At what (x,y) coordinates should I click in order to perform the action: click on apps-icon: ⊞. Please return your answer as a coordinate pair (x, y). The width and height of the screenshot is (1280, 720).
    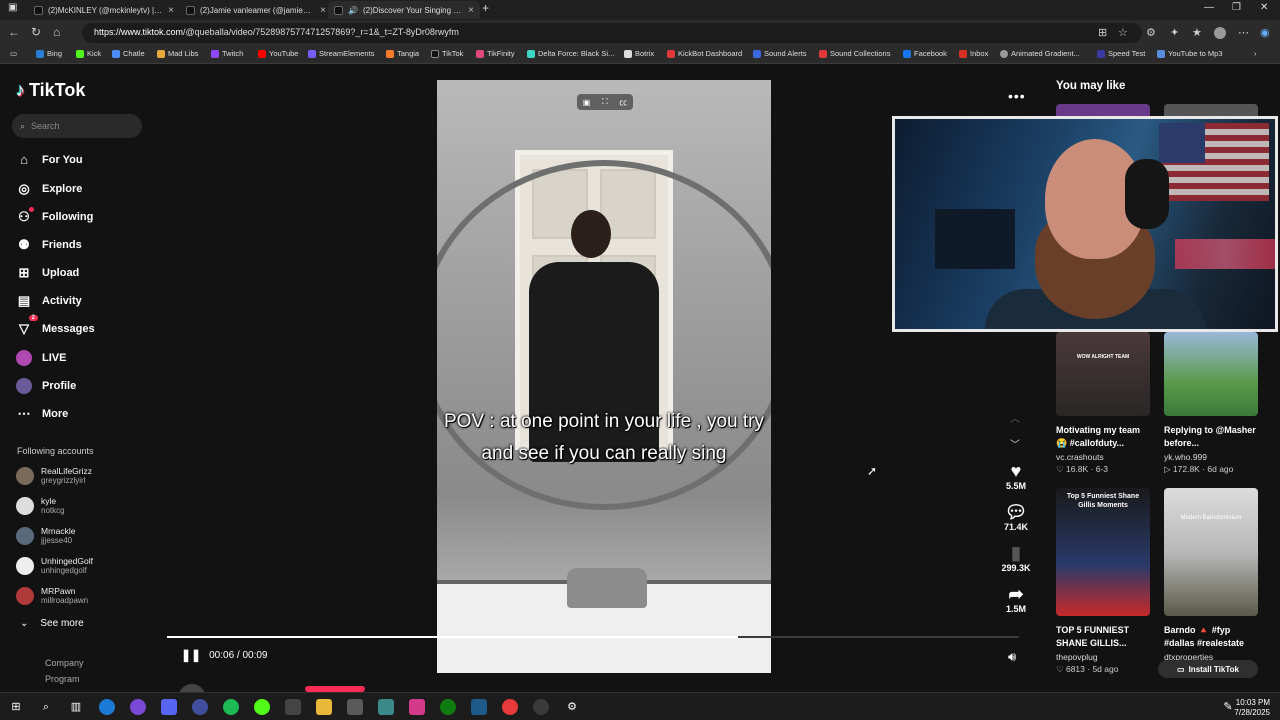
    Looking at the image, I should click on (1102, 32).